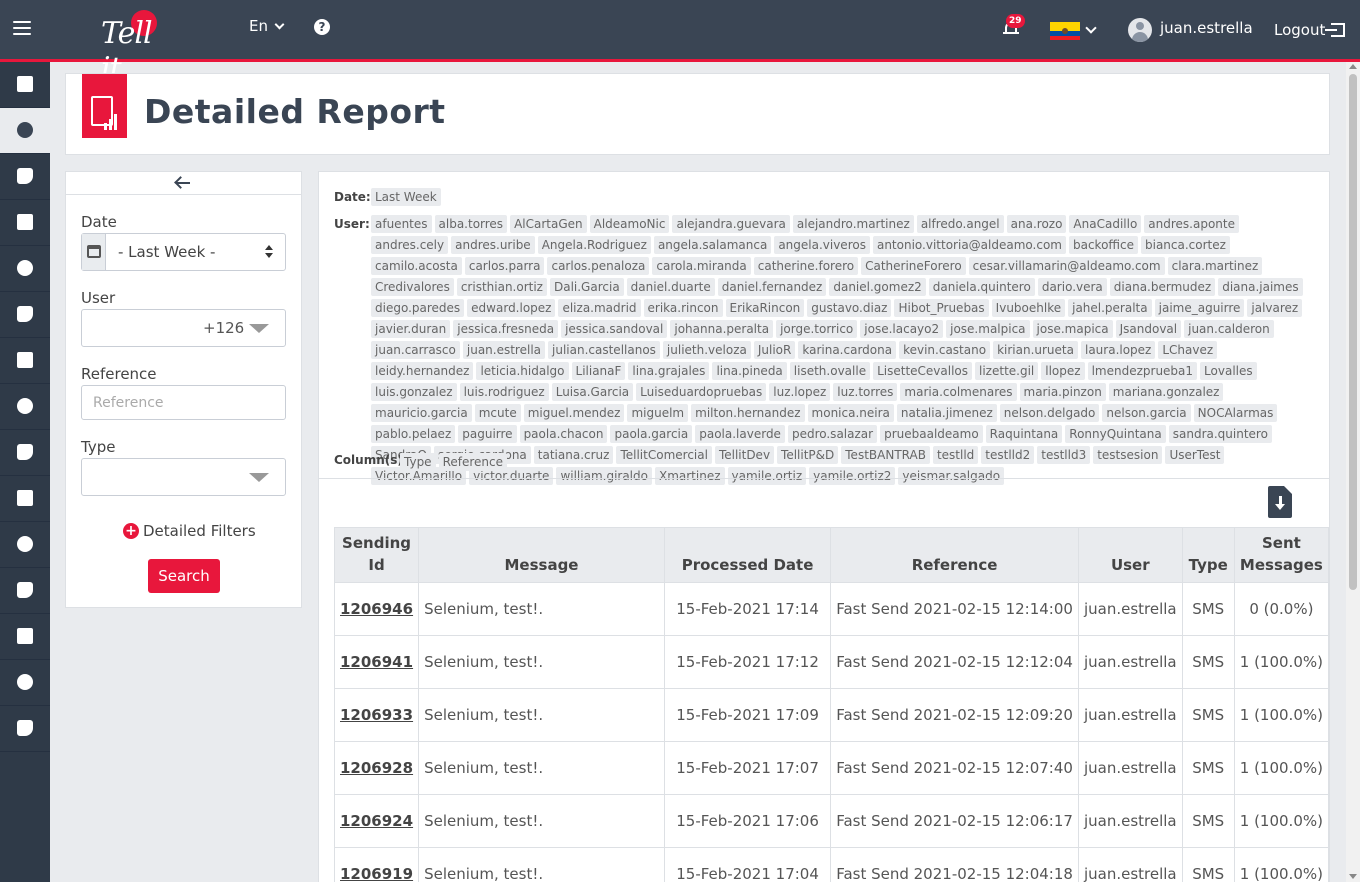 The width and height of the screenshot is (1360, 882). Describe the element at coordinates (25, 545) in the screenshot. I see `sidebar-item-comments` at that location.